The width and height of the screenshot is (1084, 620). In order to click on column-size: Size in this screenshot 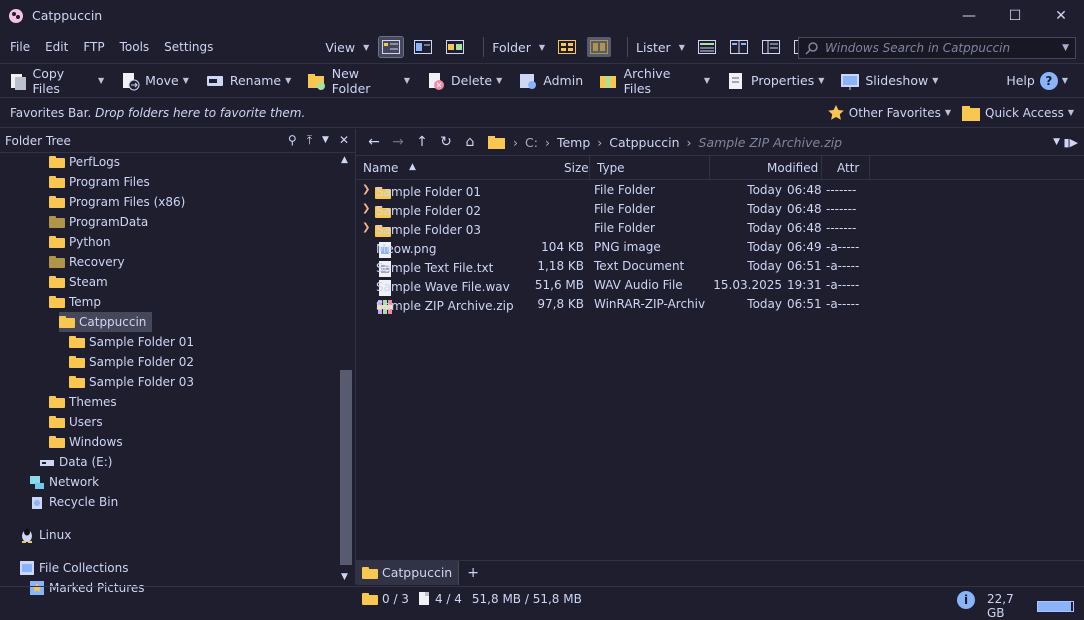, I will do `click(576, 168)`.